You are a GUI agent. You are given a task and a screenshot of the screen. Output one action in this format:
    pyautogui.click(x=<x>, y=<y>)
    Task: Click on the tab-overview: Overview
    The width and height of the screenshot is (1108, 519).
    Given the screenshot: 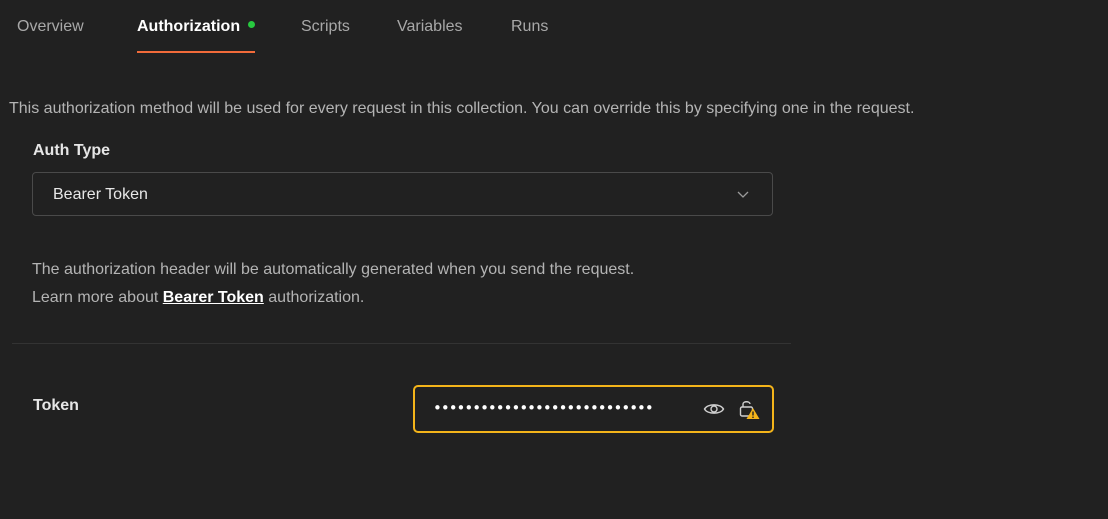 What is the action you would take?
    pyautogui.click(x=50, y=28)
    